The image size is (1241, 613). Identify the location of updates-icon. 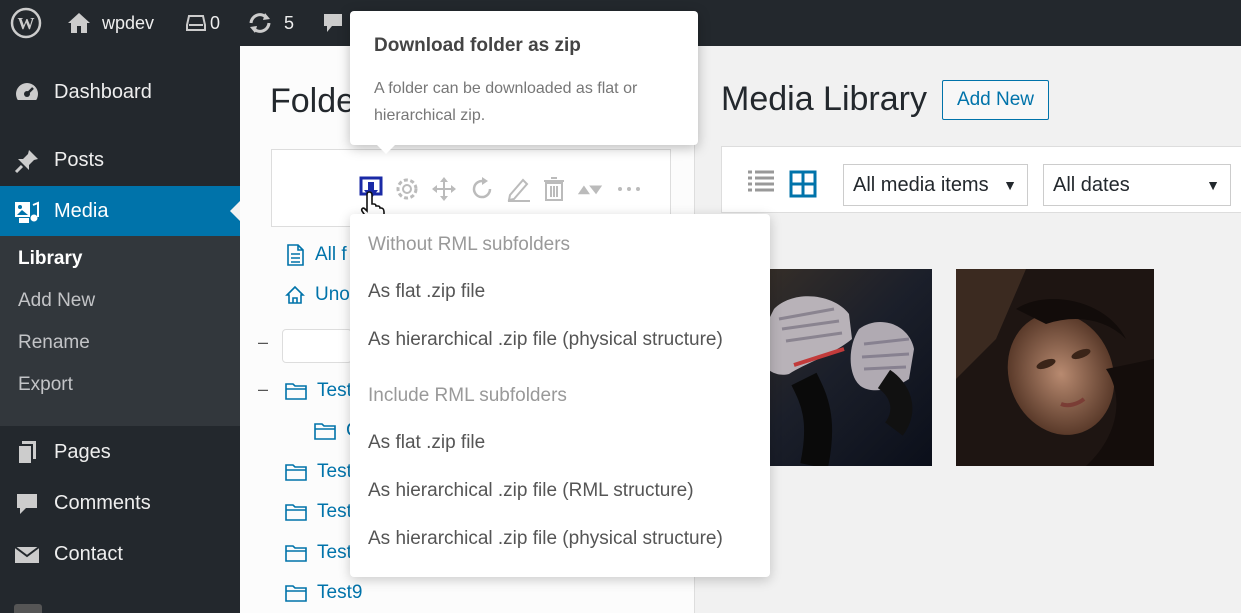
(260, 23).